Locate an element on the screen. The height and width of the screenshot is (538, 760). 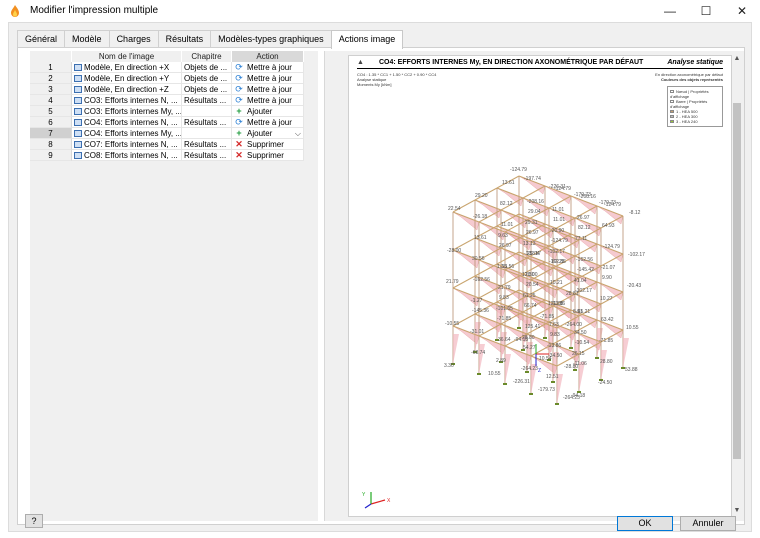
scroll-up-icon: ▲ is located at coordinates (737, 60).